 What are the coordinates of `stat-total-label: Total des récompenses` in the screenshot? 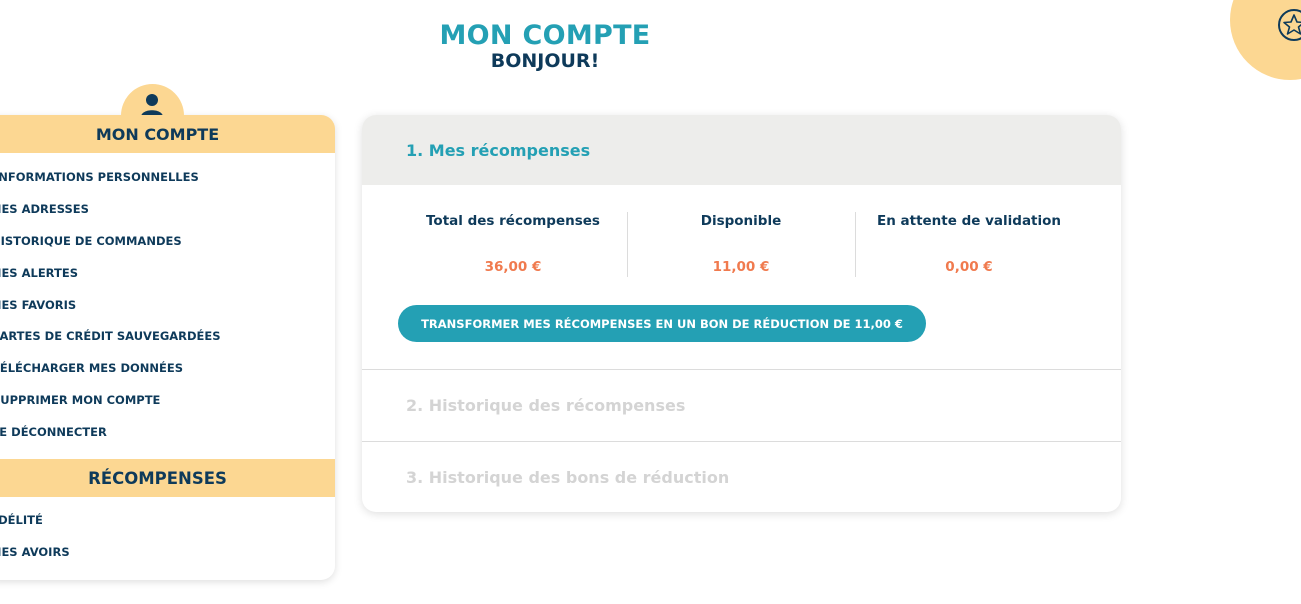 It's located at (513, 221).